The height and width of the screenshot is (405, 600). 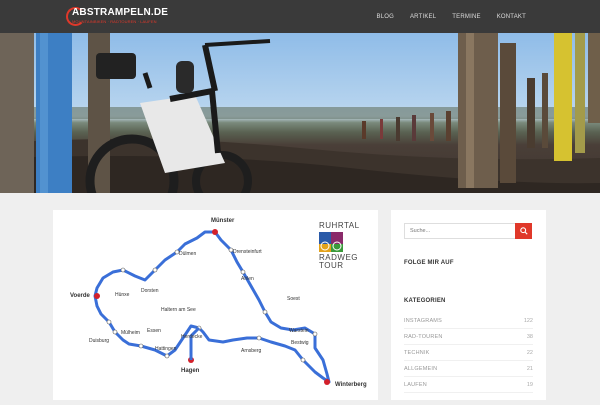 I want to click on categories-widget-title: KATEGORIEN, so click(x=425, y=301).